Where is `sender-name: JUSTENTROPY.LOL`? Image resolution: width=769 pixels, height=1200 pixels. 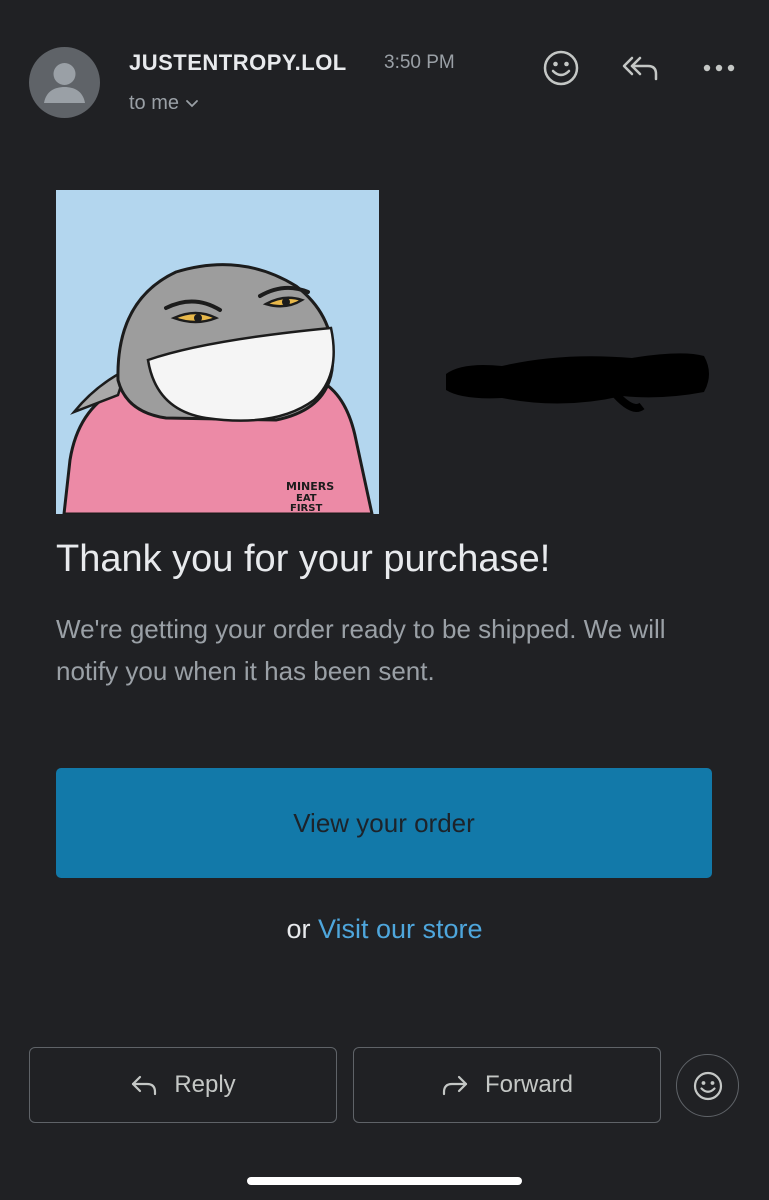 sender-name: JUSTENTROPY.LOL is located at coordinates (238, 62).